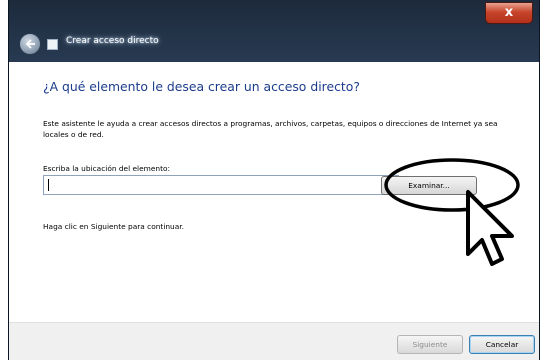  I want to click on back-arrow-icon, so click(30, 44).